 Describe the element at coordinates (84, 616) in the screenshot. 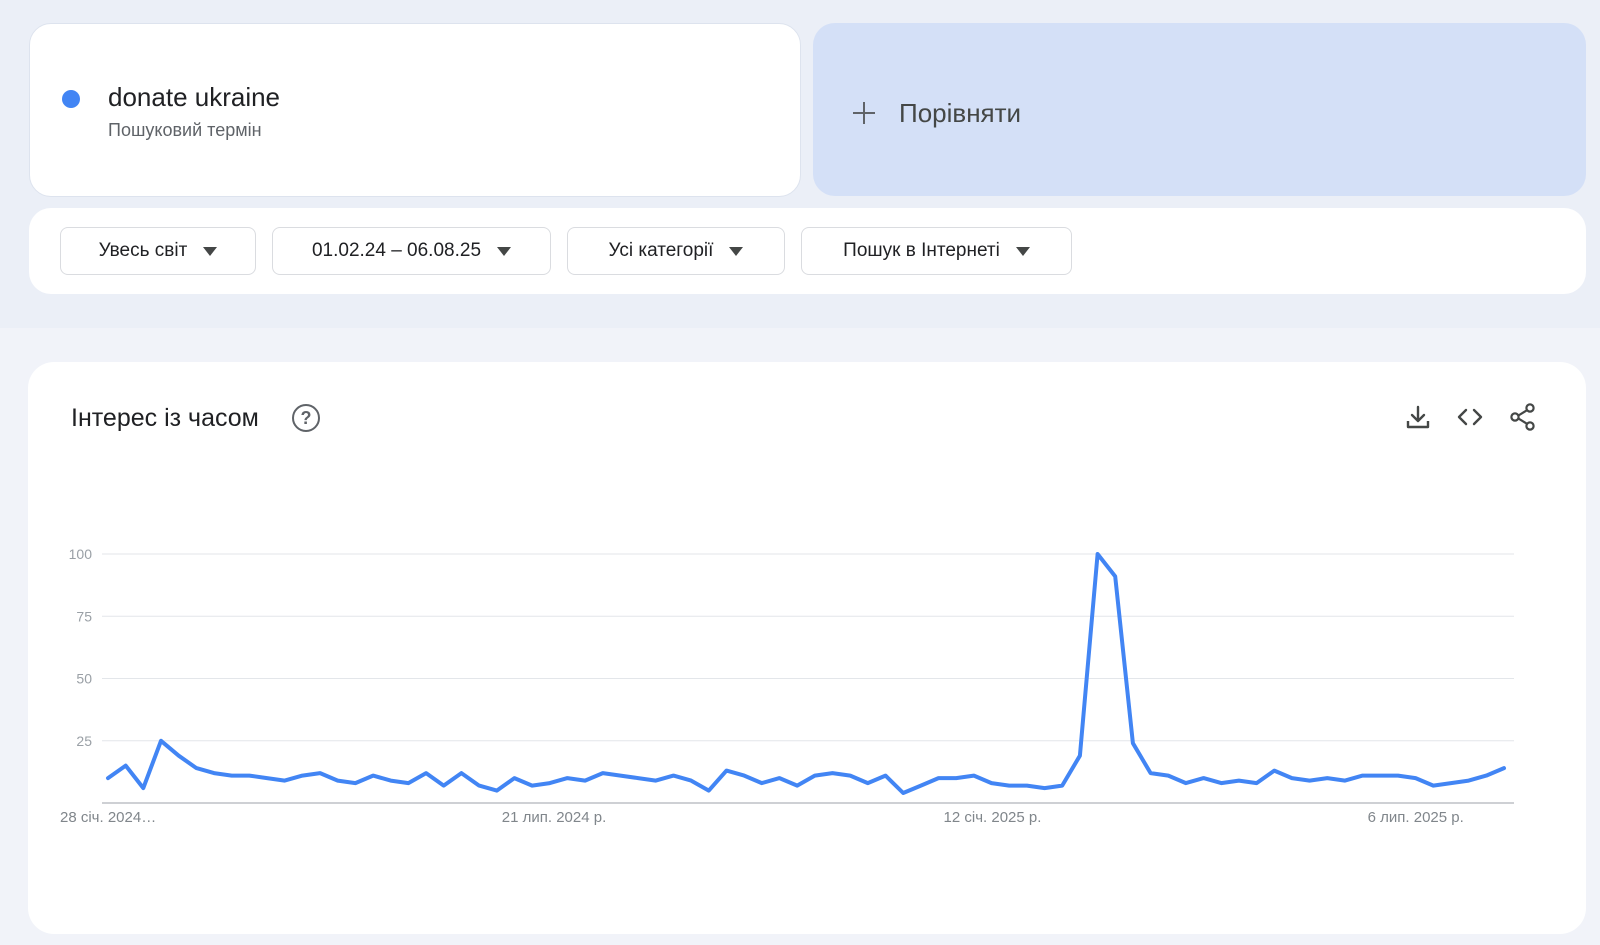

I see `y-tick-label: 75` at that location.